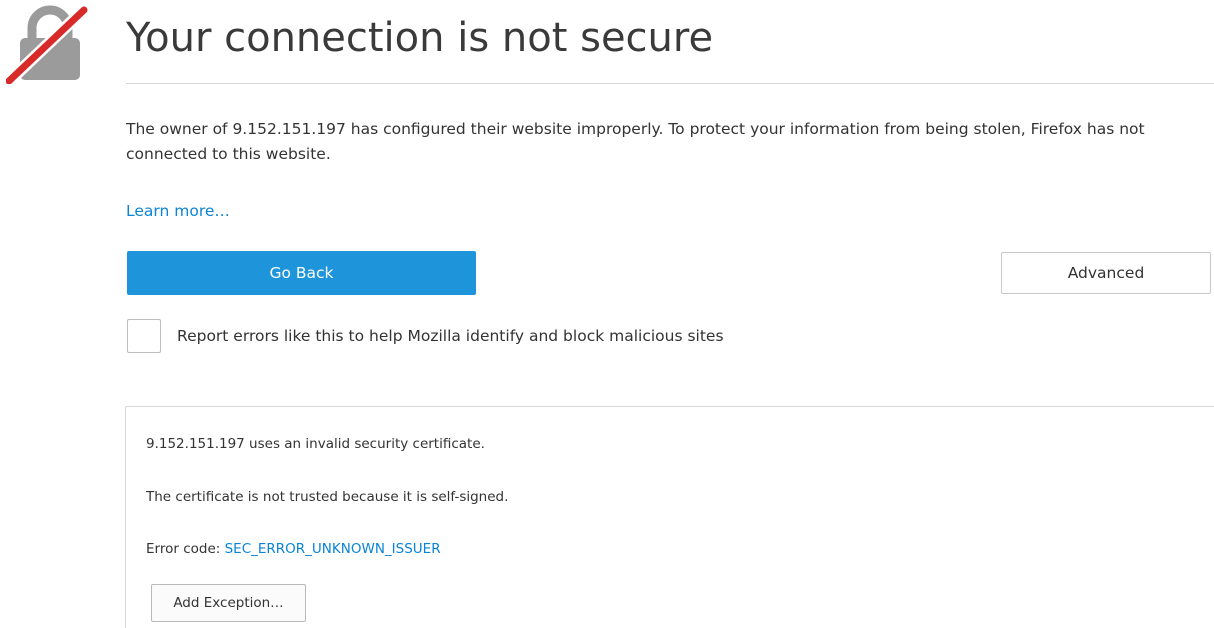 The width and height of the screenshot is (1214, 628). What do you see at coordinates (670, 83) in the screenshot?
I see `title-divider` at bounding box center [670, 83].